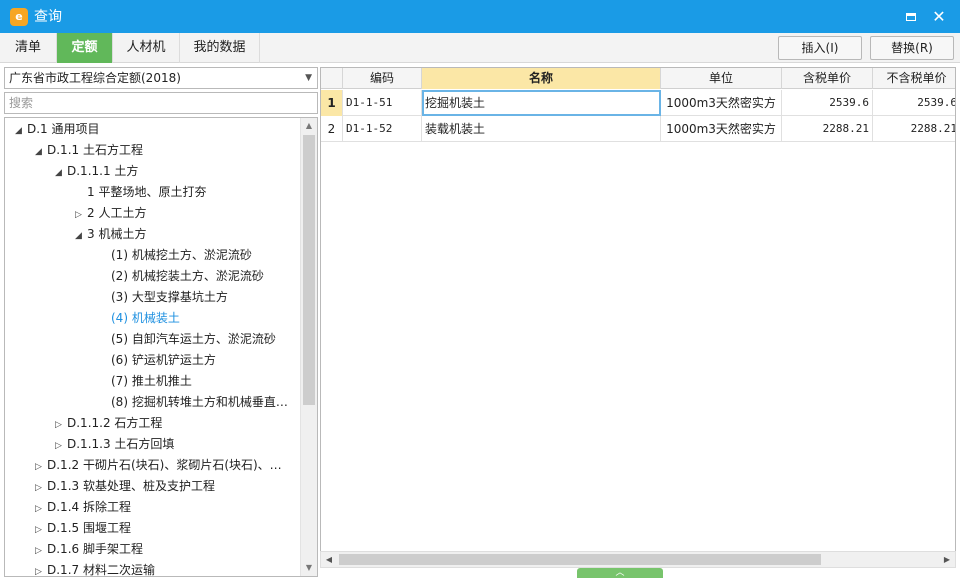  Describe the element at coordinates (912, 48) in the screenshot. I see `replace-button: 替换(R)` at that location.